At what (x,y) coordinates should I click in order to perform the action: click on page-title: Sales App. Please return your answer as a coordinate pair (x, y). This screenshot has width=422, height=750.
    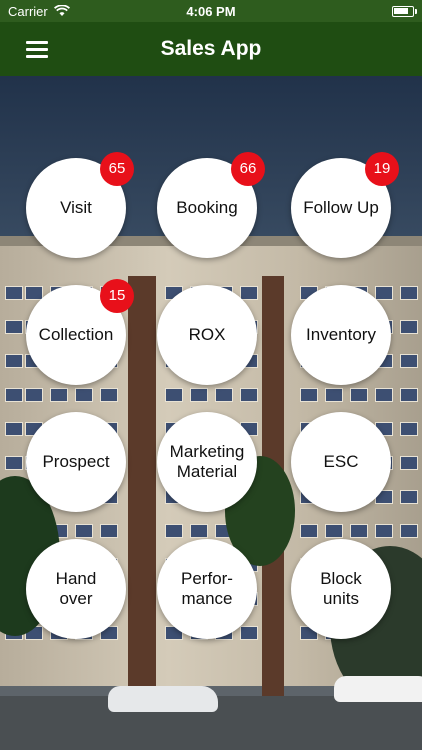
    Looking at the image, I should click on (211, 48).